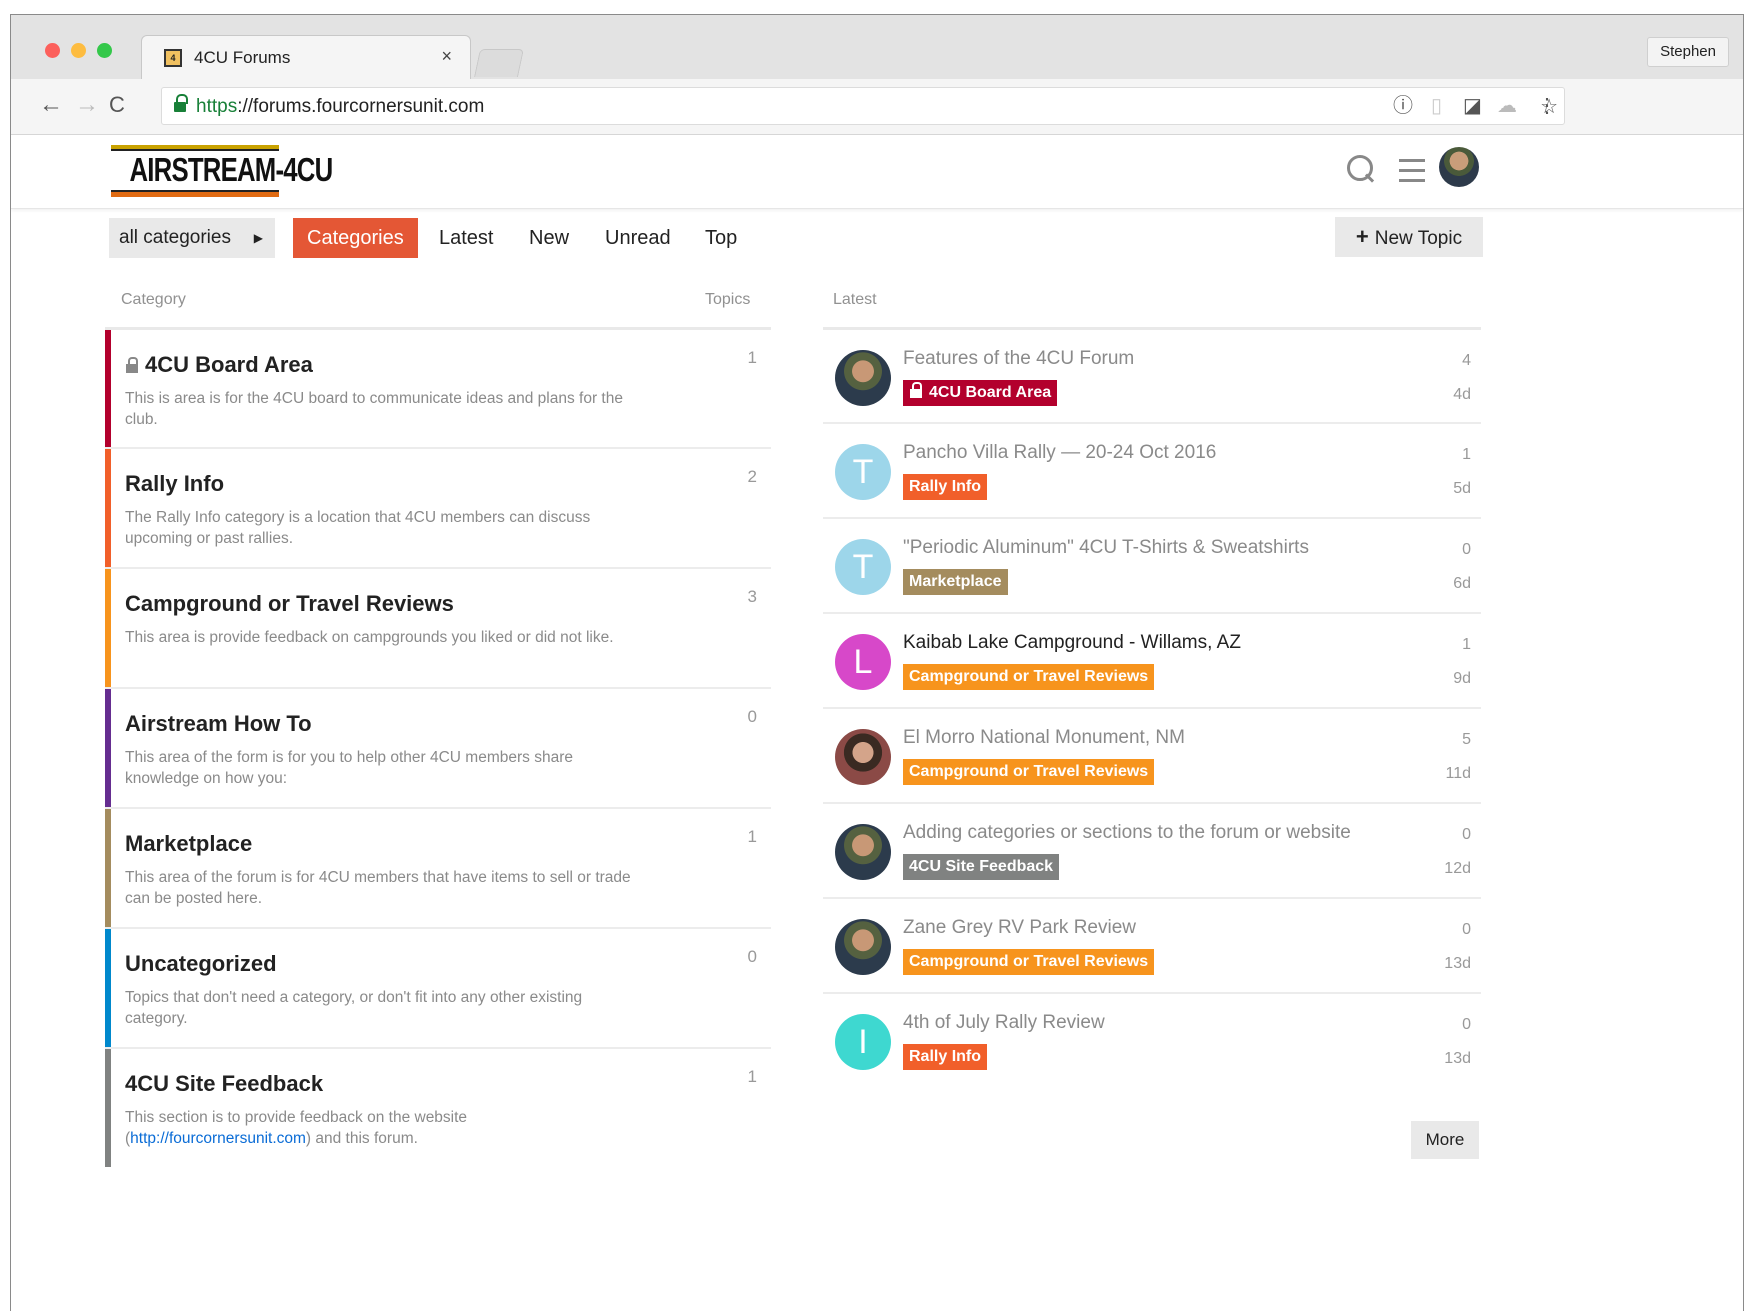 The image size is (1754, 1311). I want to click on category-name: Rally Info, so click(174, 484).